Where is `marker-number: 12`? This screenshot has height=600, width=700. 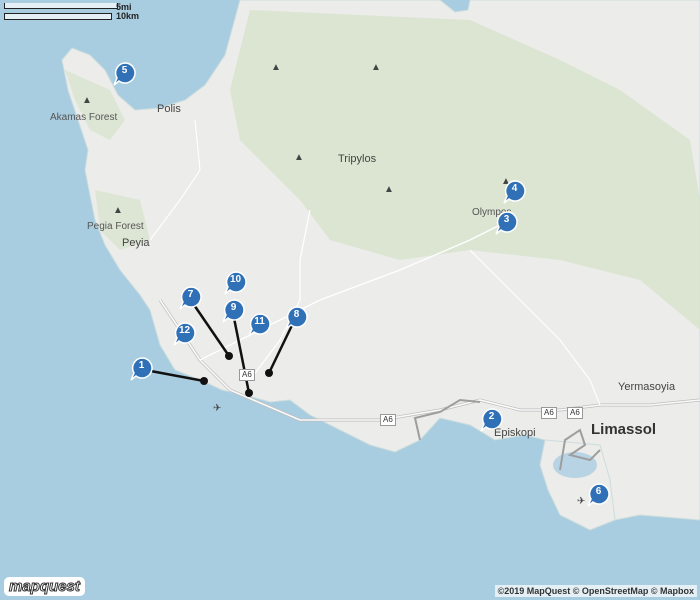 marker-number: 12 is located at coordinates (184, 330).